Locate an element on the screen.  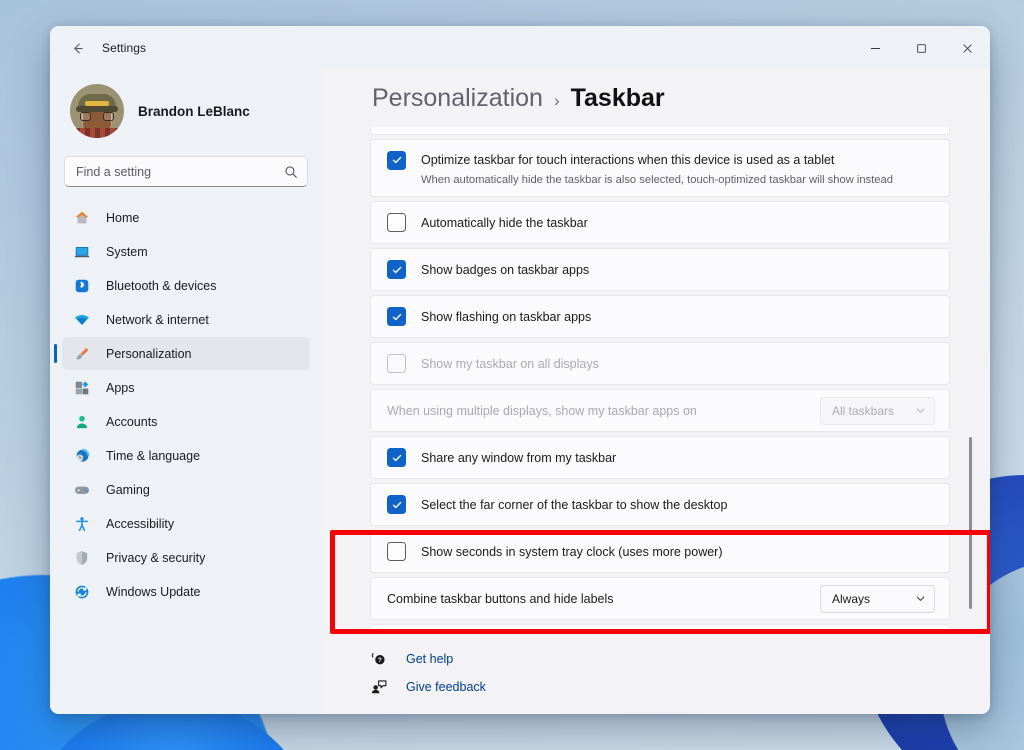
scrollbar-thumb is located at coordinates (970, 523).